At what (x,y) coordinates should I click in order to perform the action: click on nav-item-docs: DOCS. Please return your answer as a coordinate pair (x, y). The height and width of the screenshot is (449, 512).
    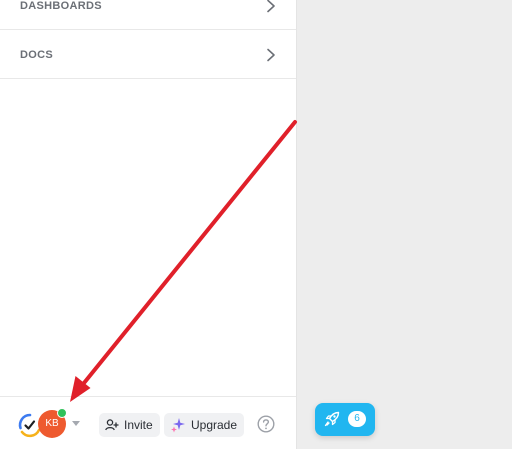
    Looking at the image, I should click on (148, 55).